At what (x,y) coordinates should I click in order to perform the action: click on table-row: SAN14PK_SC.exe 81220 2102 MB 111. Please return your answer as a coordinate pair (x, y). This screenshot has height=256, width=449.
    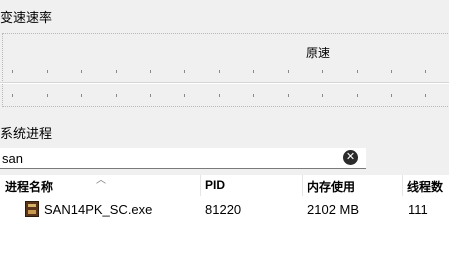
    Looking at the image, I should click on (224, 210).